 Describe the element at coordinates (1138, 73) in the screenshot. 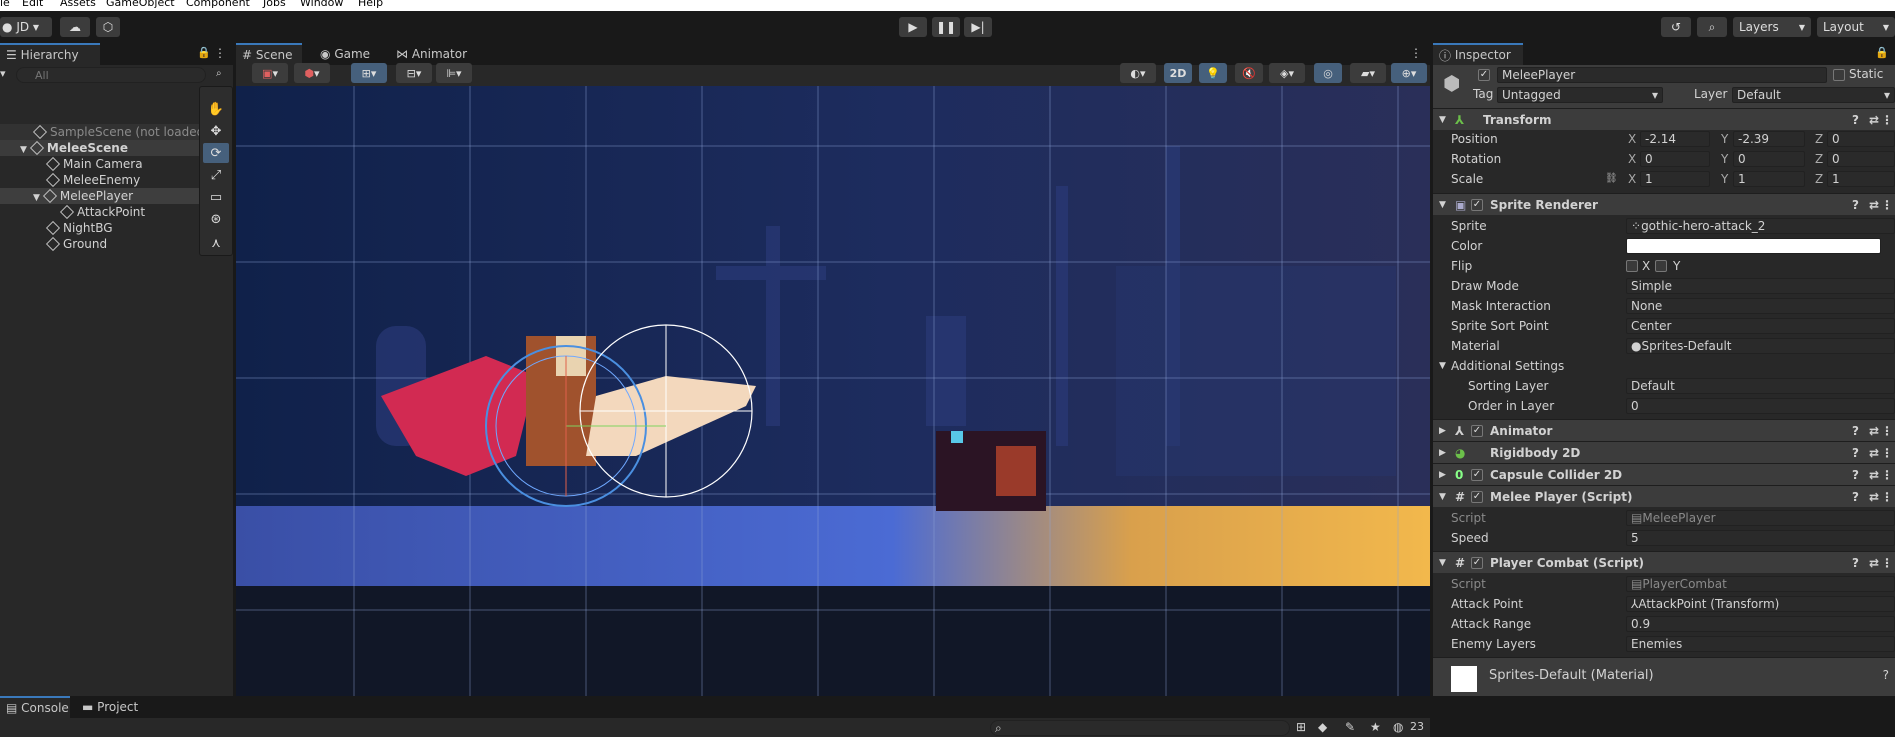

I see `render-dropdown: ◐ ▾` at that location.